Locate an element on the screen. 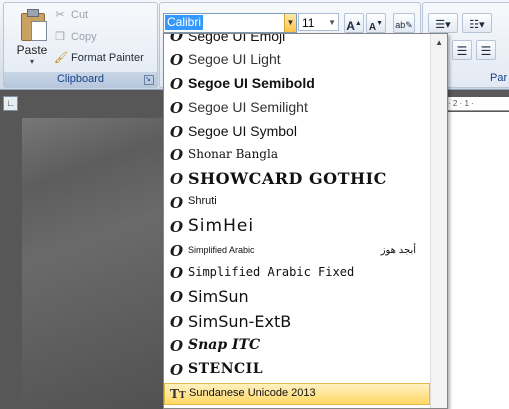  align-center-icon: ☰ is located at coordinates (462, 51).